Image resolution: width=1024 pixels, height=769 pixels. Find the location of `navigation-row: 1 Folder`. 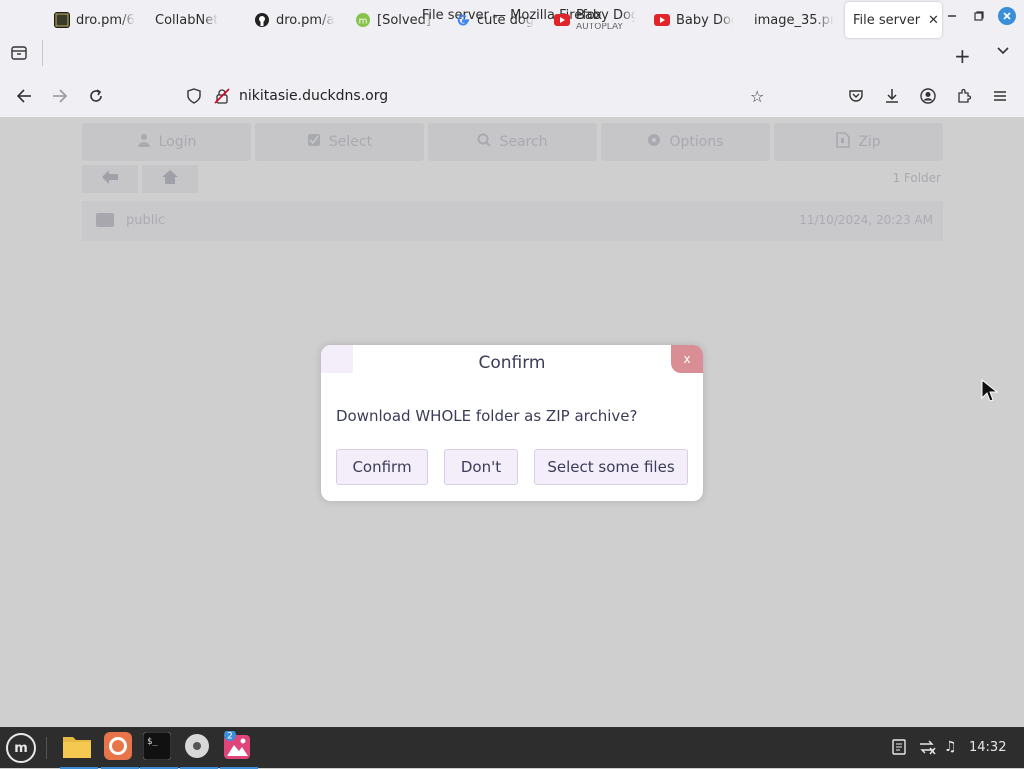

navigation-row: 1 Folder is located at coordinates (512, 179).